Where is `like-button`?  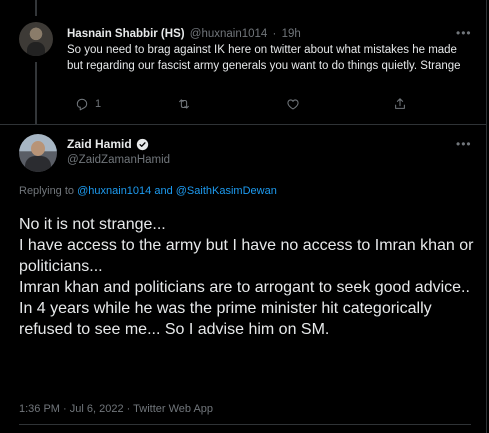 like-button is located at coordinates (293, 104).